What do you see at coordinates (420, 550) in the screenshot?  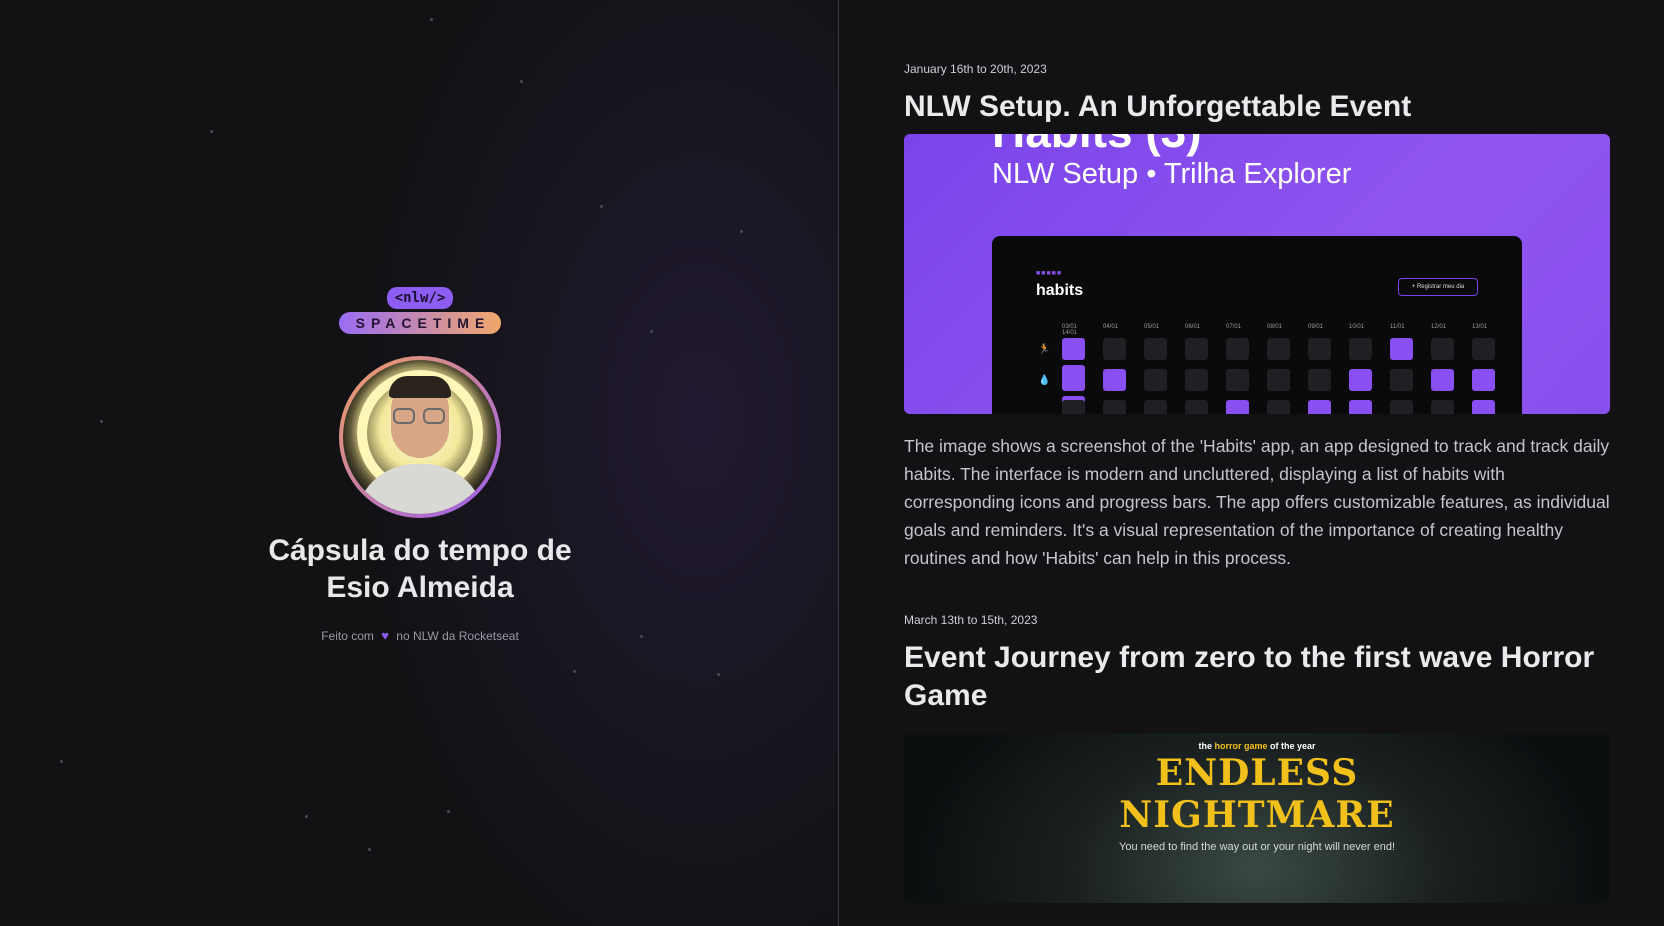 I see `capsule-title-line: Cápsula do tempo de` at bounding box center [420, 550].